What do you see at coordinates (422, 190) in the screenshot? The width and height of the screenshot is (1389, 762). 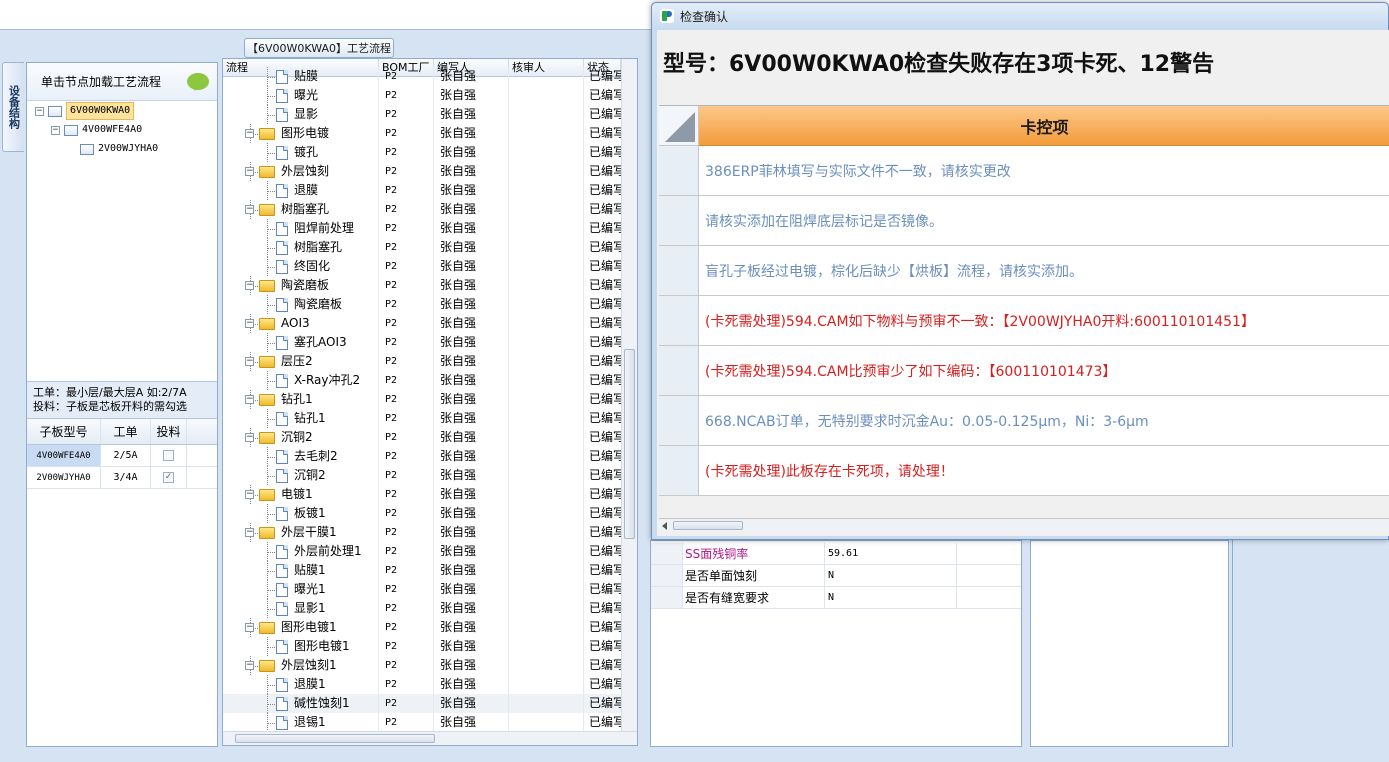 I see `flow-row: 退膜 P2张自强 已编写` at bounding box center [422, 190].